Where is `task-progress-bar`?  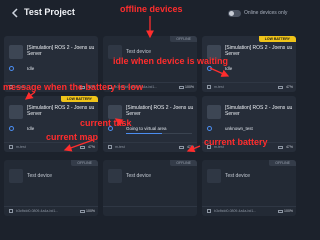
task-progress-bar is located at coordinates (159, 133).